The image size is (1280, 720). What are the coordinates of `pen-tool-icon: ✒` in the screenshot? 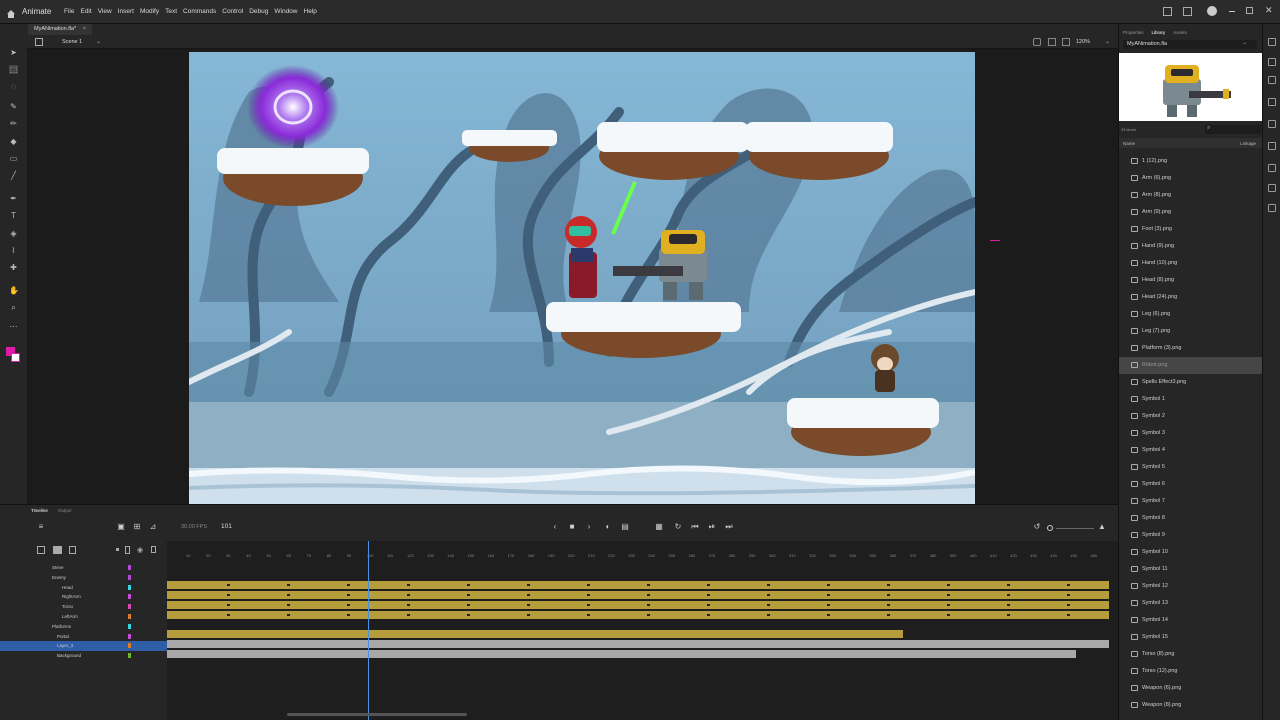 It's located at (13, 198).